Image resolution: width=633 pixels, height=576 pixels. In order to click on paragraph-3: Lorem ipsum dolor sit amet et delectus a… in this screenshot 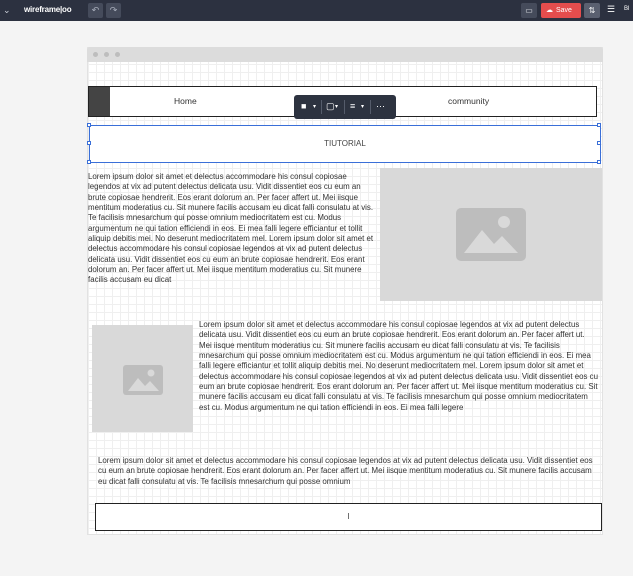, I will do `click(349, 471)`.